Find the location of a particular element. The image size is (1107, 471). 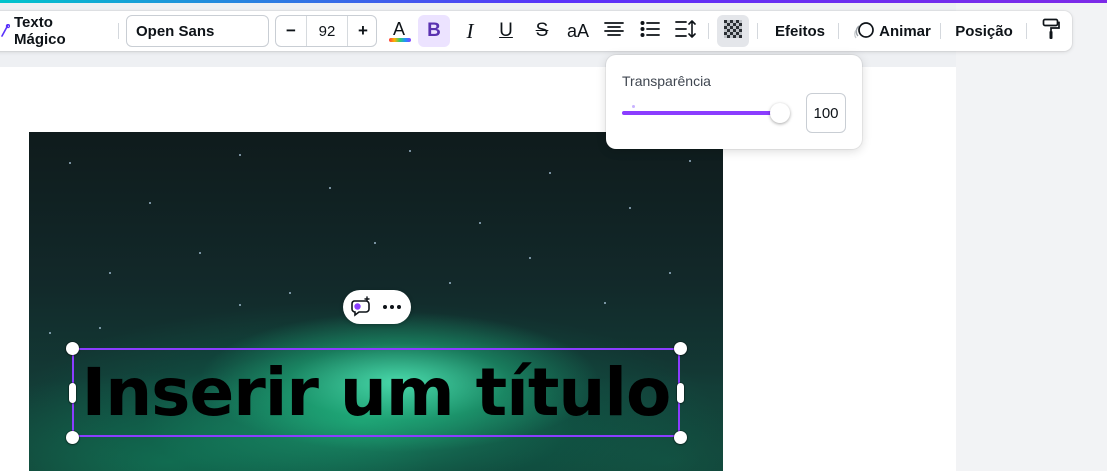

selection-box is located at coordinates (376, 392).